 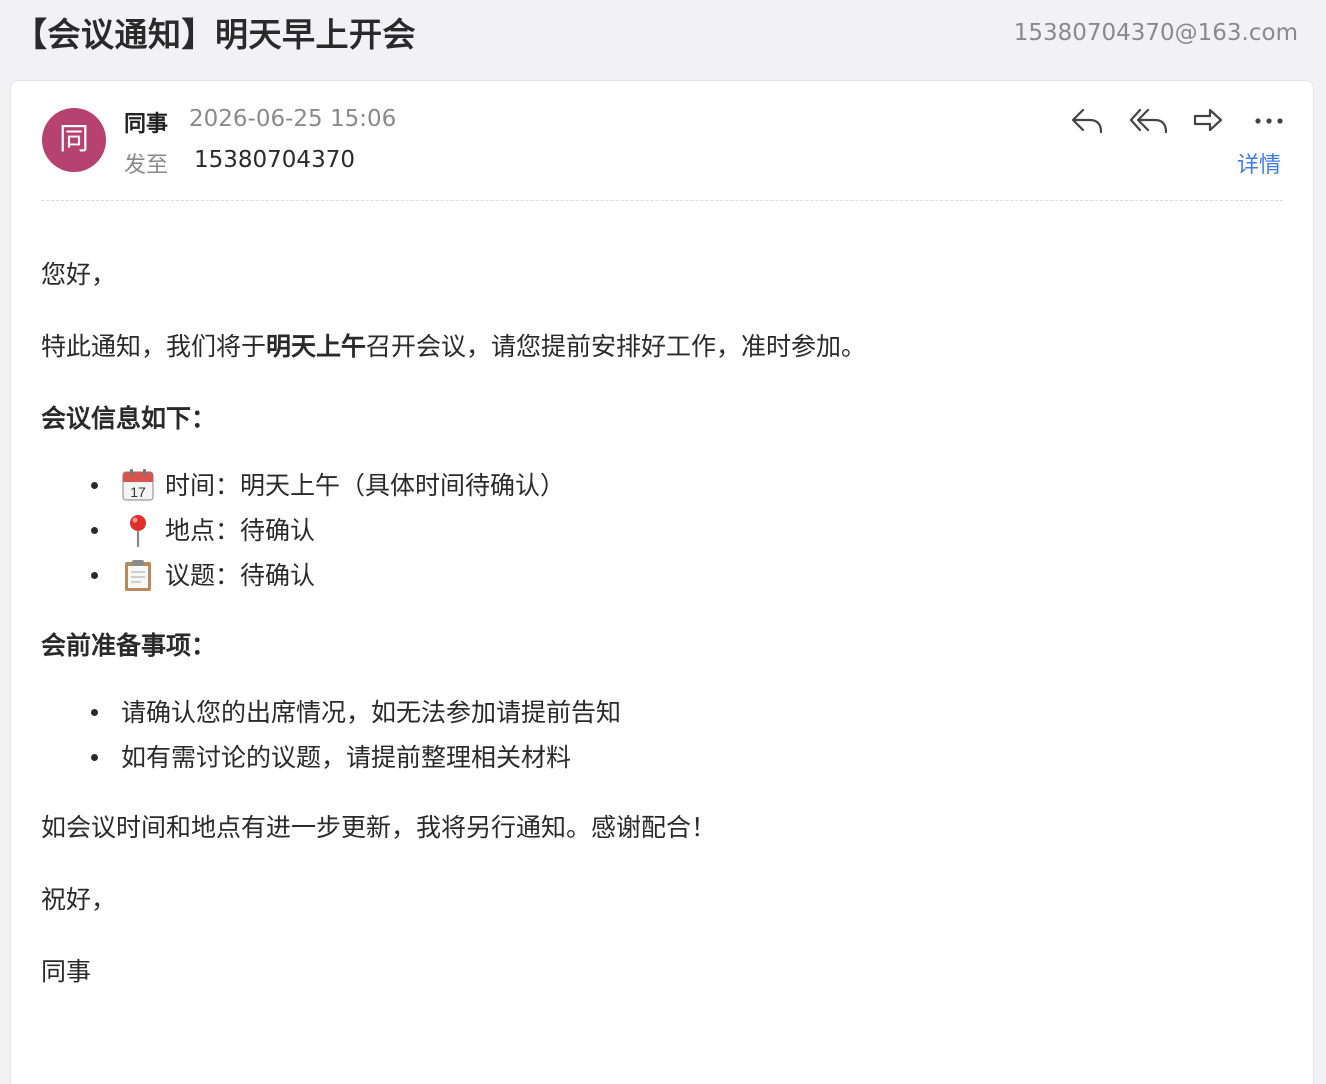 What do you see at coordinates (1155, 33) in the screenshot?
I see `account-email: 15380704370@163.com` at bounding box center [1155, 33].